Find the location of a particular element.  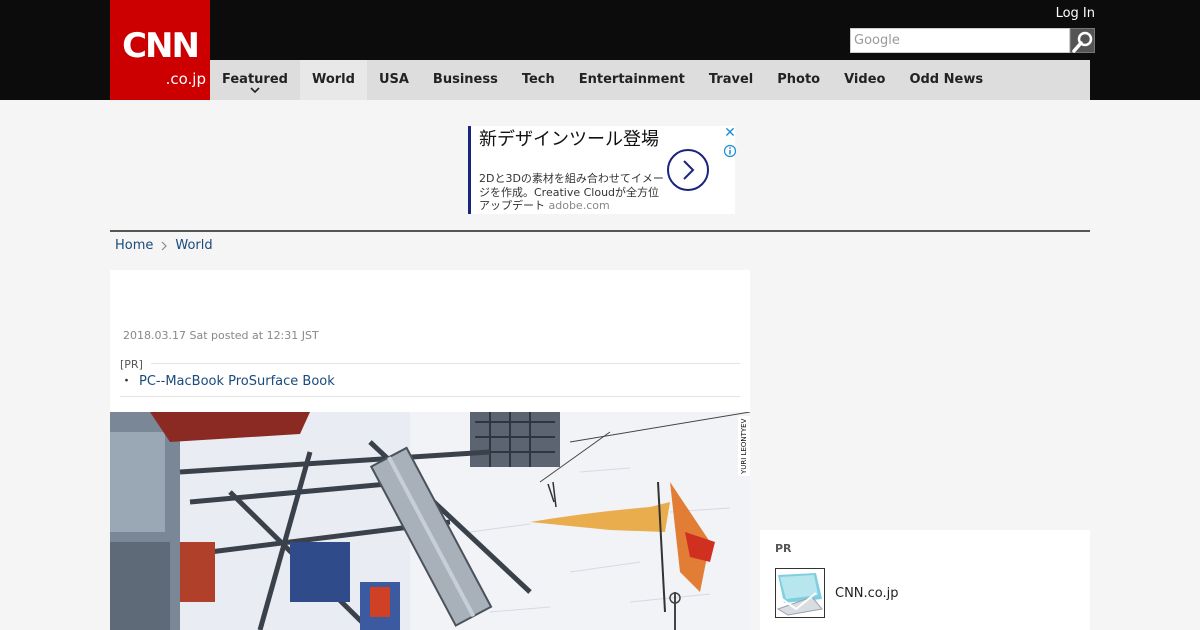

pr-thumbnail is located at coordinates (800, 593).